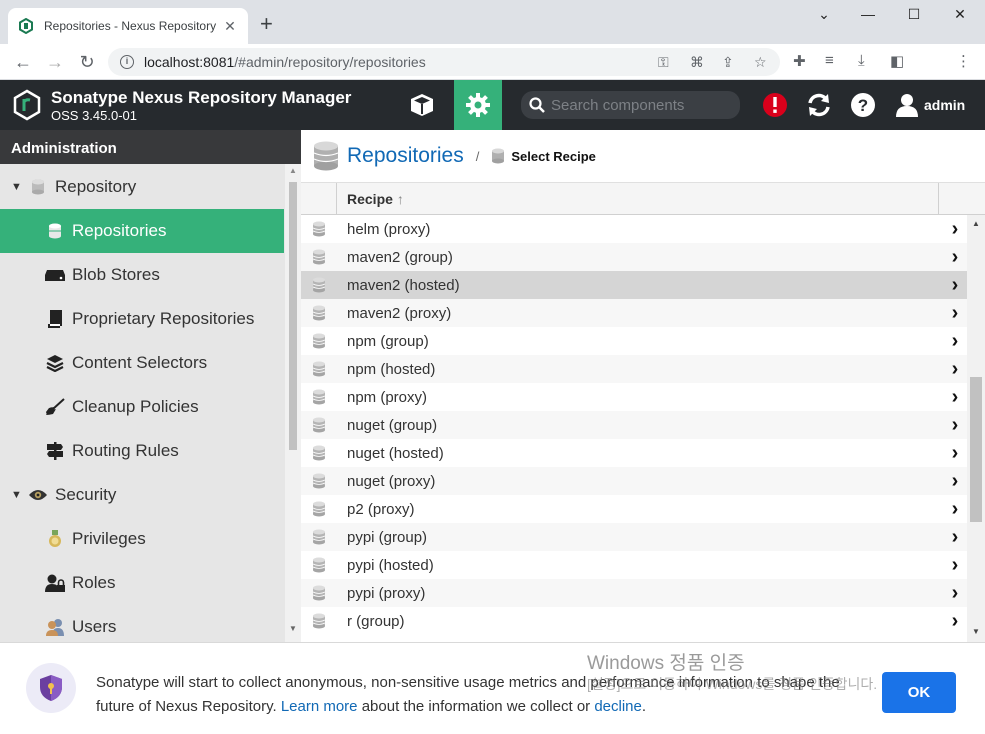  What do you see at coordinates (390, 565) in the screenshot?
I see `recipe-label: pypi (hosted)` at bounding box center [390, 565].